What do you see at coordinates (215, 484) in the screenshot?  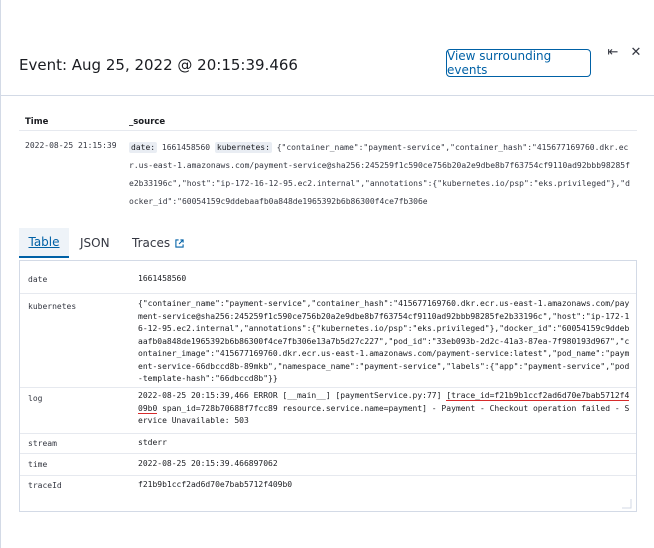 I see `field-value: f21b9b1ccf2ad6d70e7bab5712f409b0` at bounding box center [215, 484].